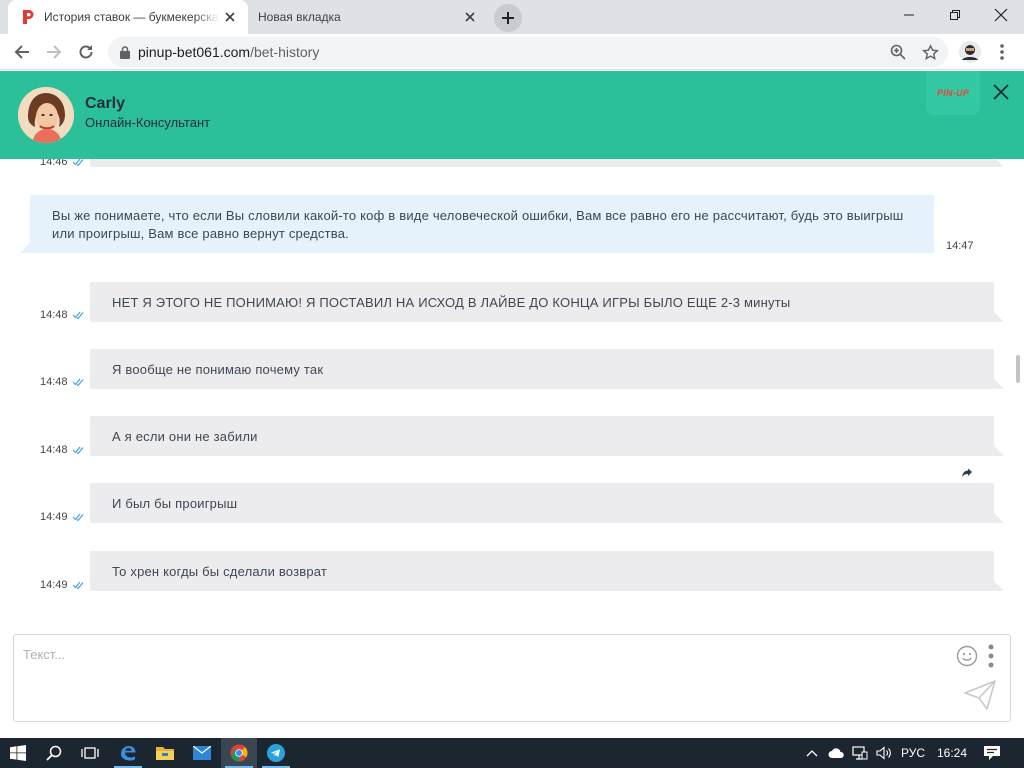  I want to click on pinup-favicon-icon, so click(28, 17).